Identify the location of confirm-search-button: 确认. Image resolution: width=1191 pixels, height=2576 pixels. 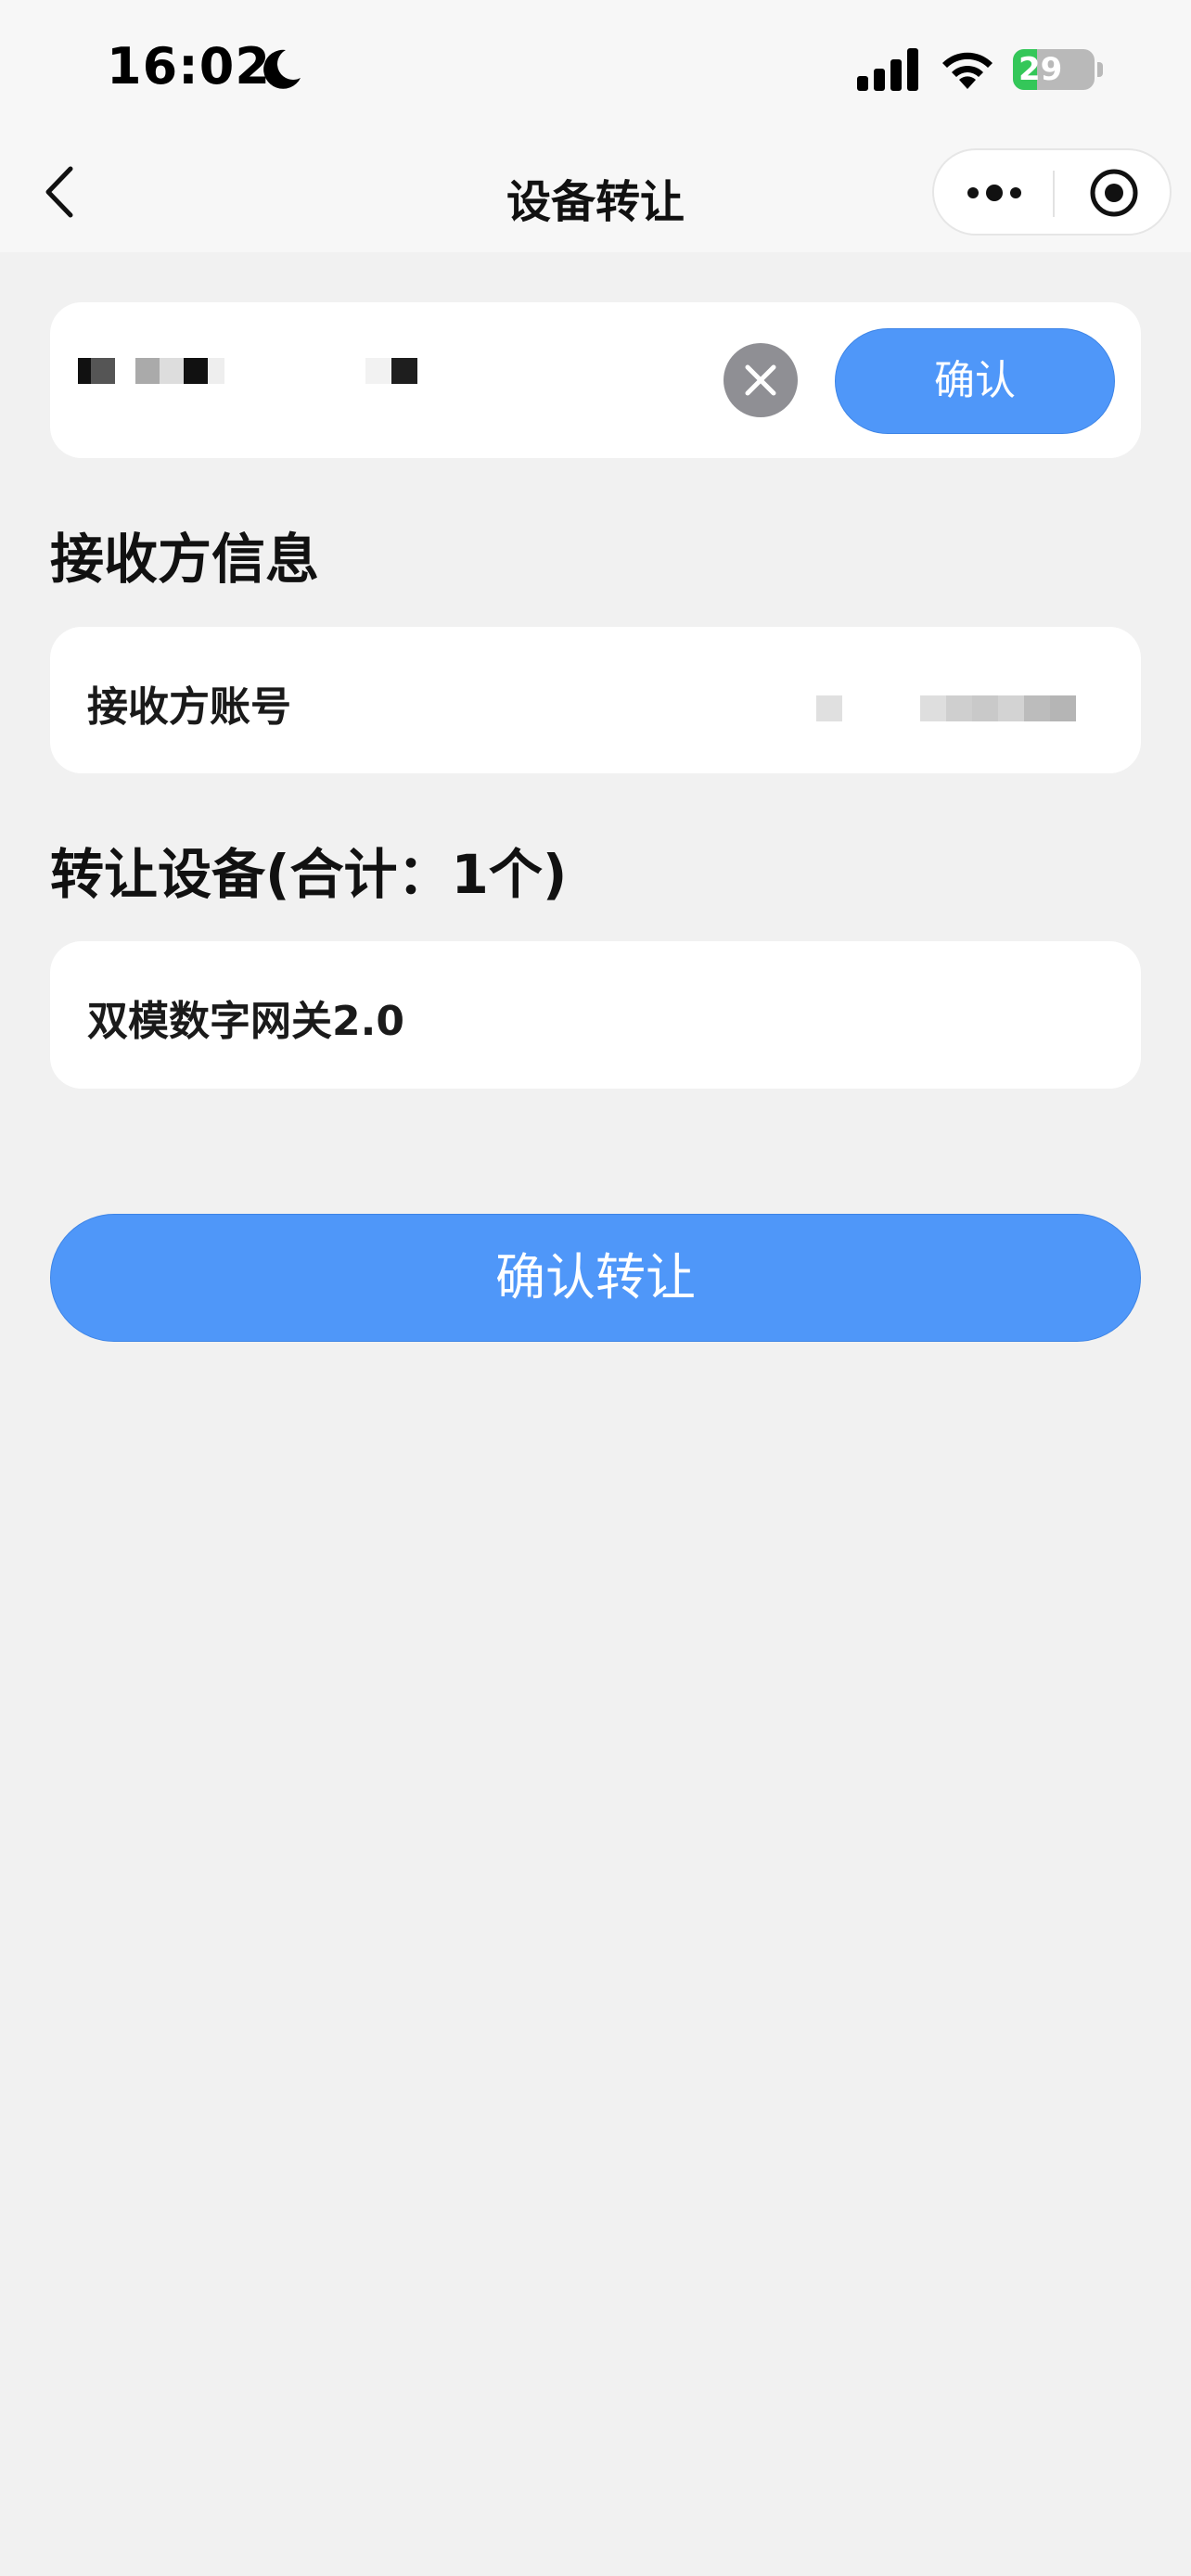
(975, 381).